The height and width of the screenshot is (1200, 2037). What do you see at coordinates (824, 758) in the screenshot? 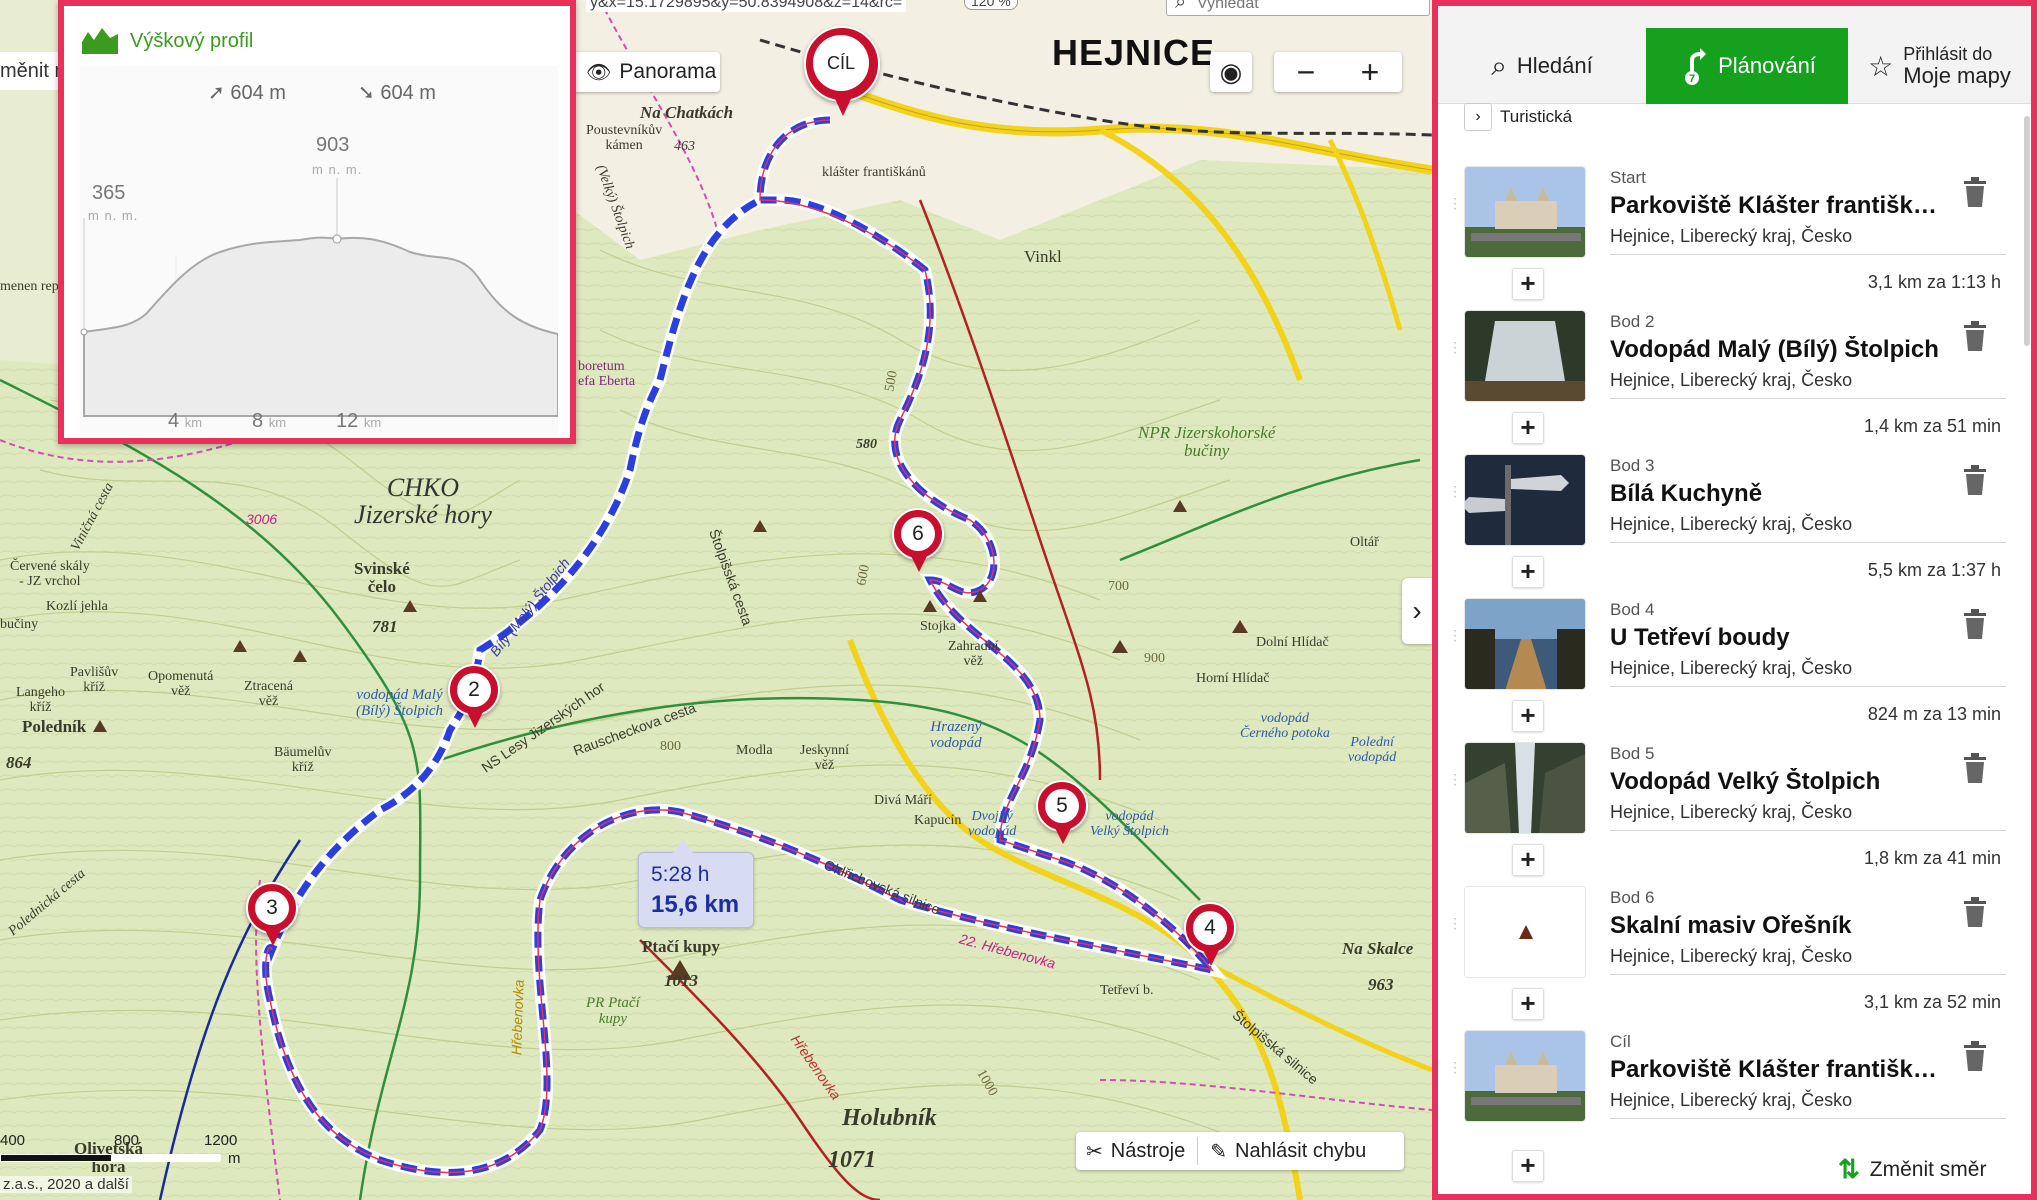
I see `poi-label: Jeskynní věž` at bounding box center [824, 758].